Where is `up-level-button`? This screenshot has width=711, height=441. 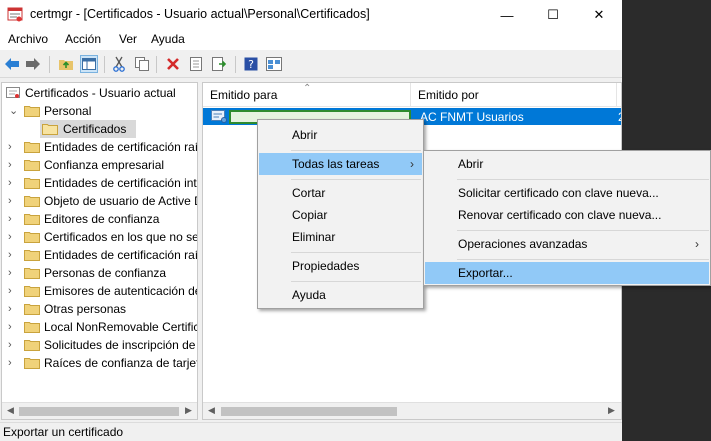
up-level-button is located at coordinates (66, 64).